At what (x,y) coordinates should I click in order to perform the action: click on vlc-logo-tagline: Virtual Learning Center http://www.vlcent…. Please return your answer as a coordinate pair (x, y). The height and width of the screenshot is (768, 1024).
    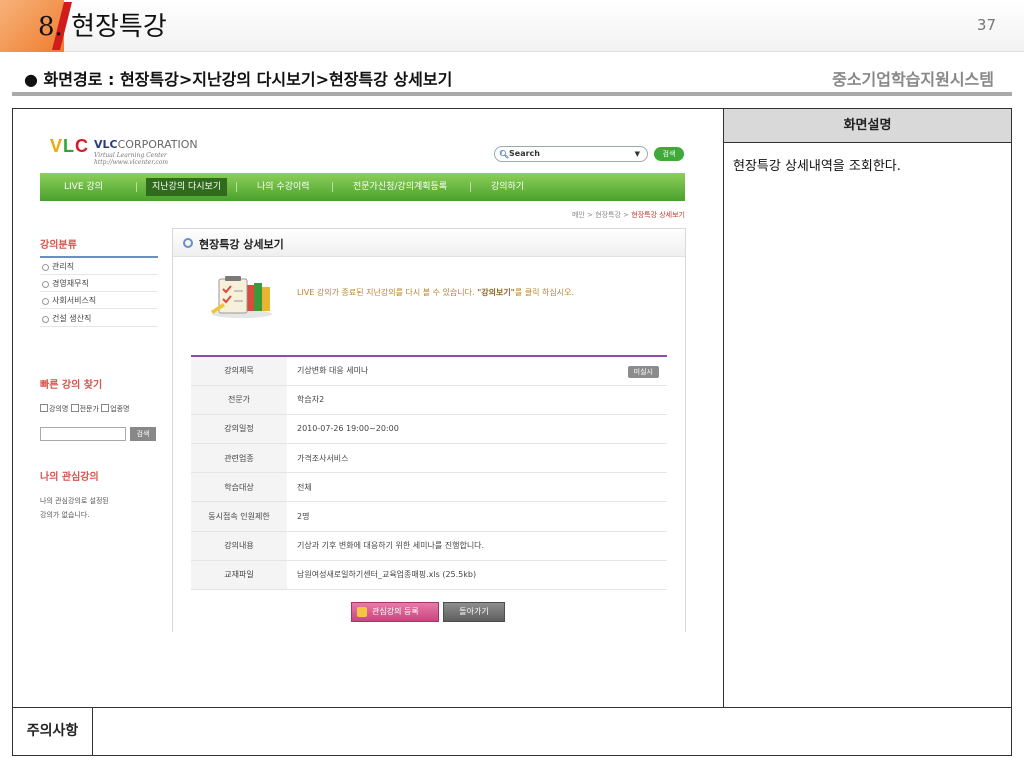
    Looking at the image, I should click on (131, 159).